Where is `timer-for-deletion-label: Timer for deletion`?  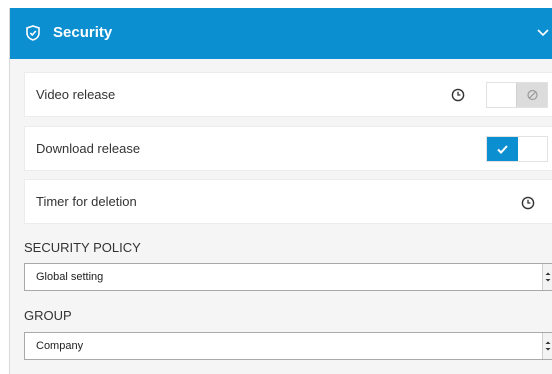
timer-for-deletion-label: Timer for deletion is located at coordinates (86, 201).